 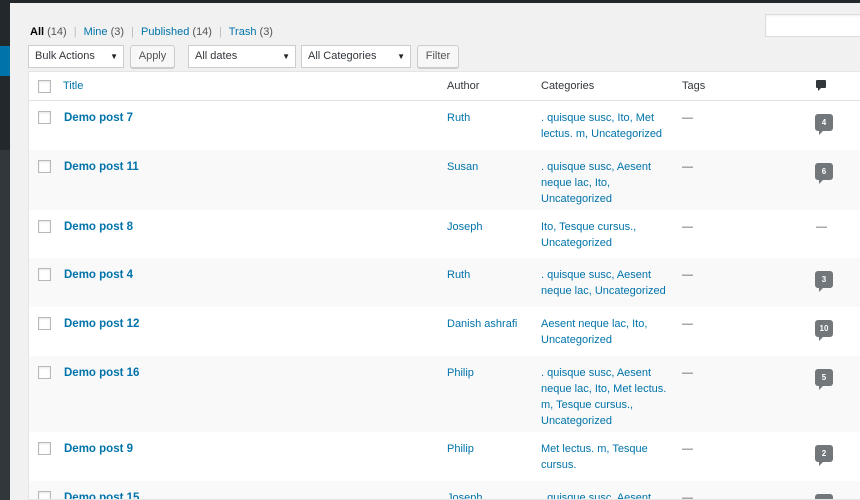 What do you see at coordinates (98, 227) in the screenshot?
I see `post-title-link: Demo post 8` at bounding box center [98, 227].